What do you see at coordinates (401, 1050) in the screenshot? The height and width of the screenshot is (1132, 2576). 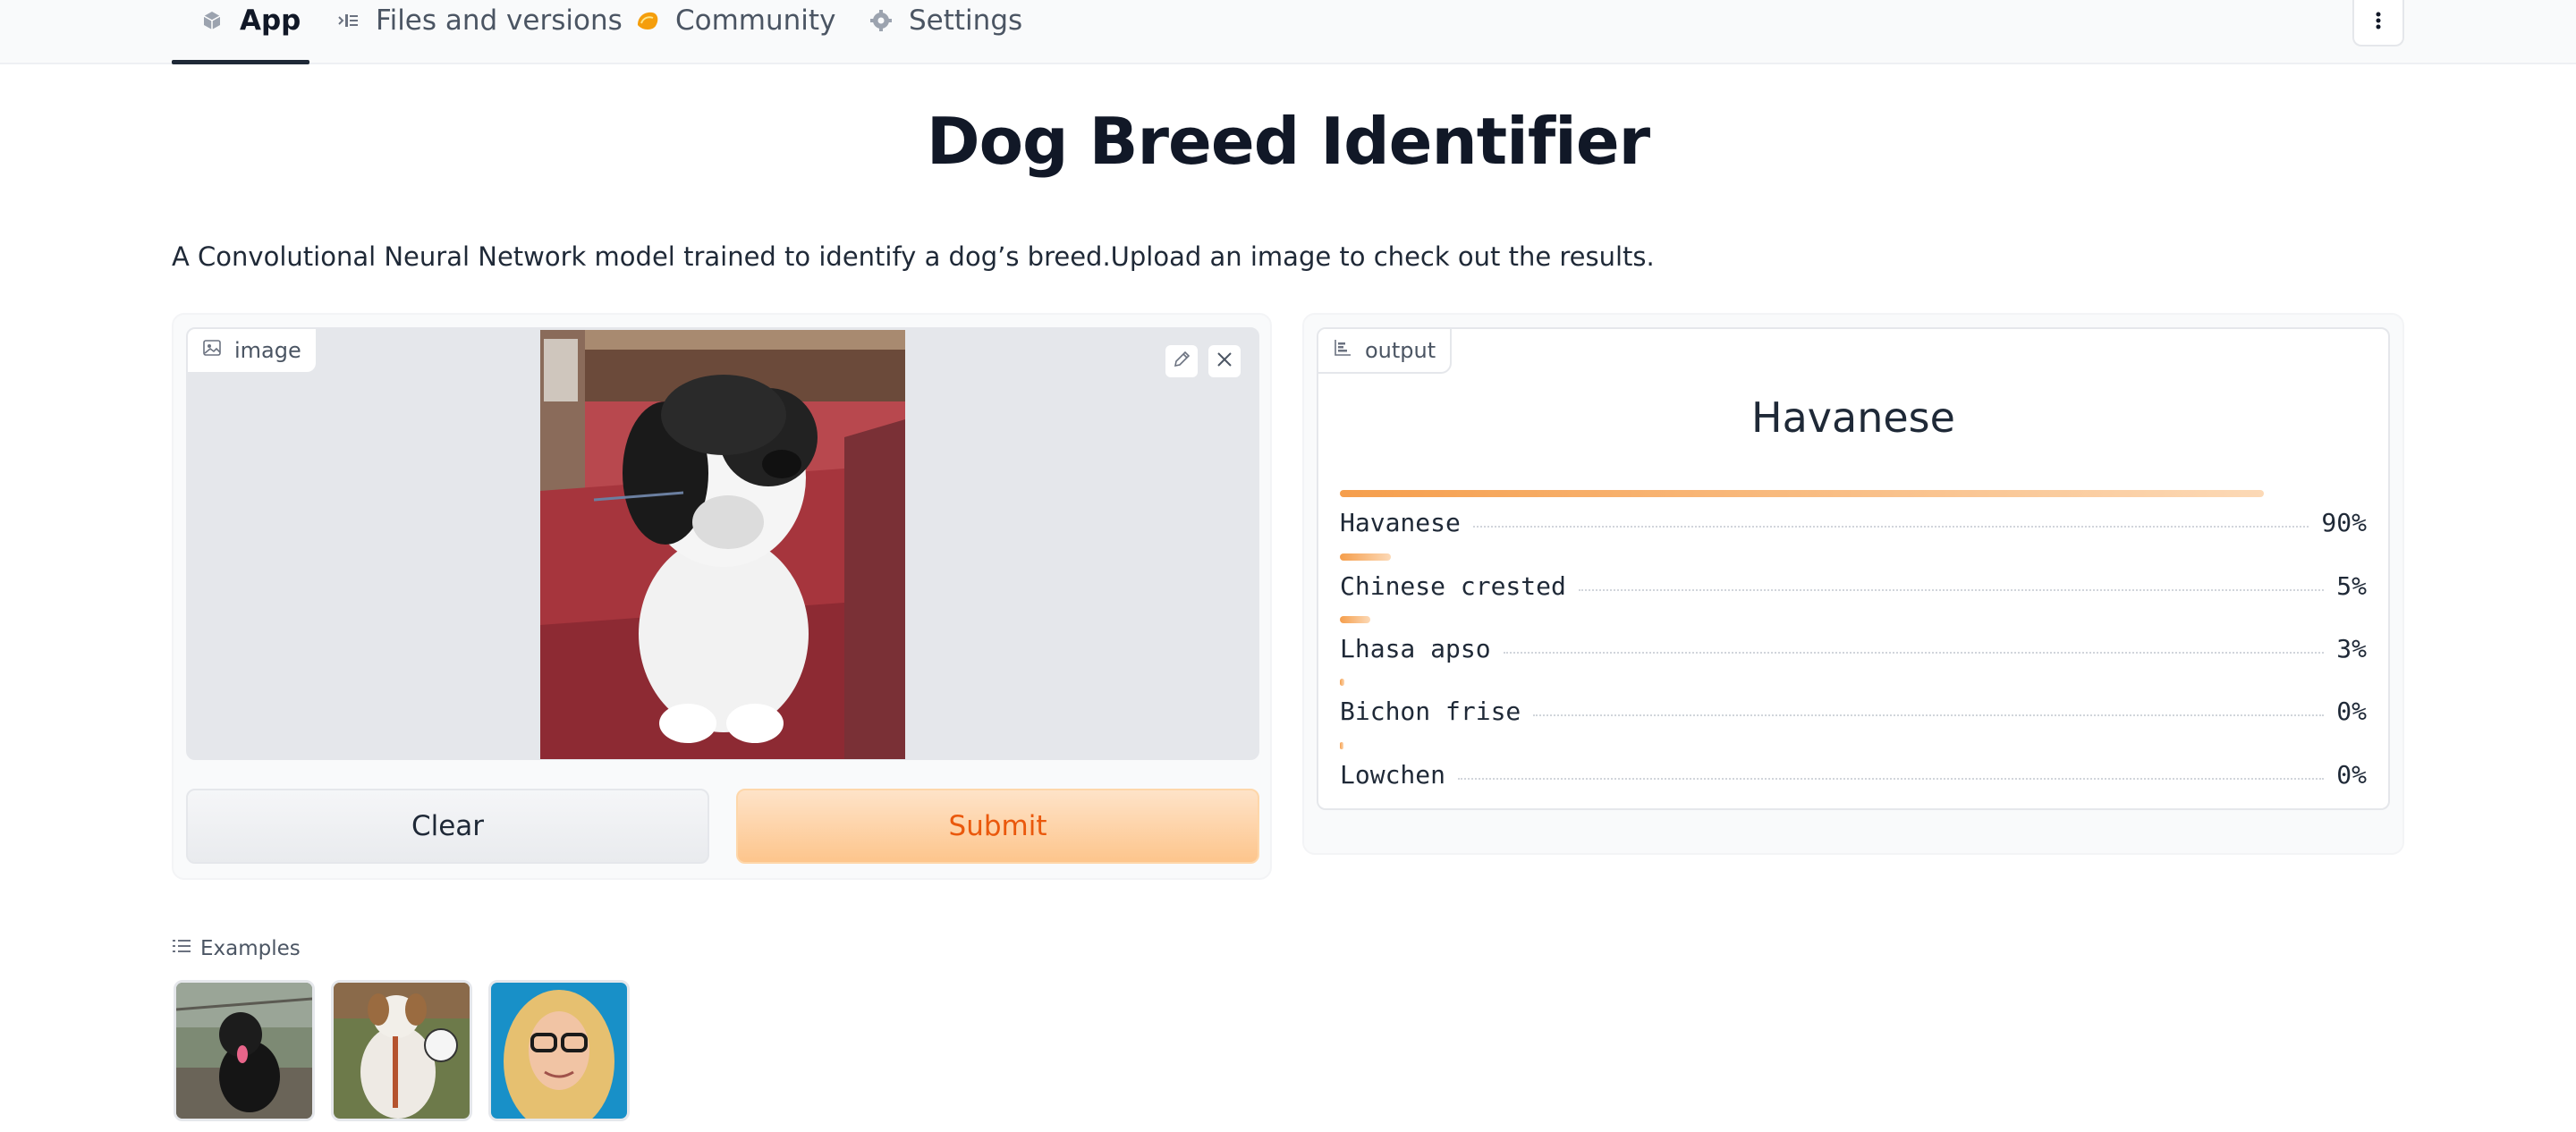 I see `example-white-brown-dog` at bounding box center [401, 1050].